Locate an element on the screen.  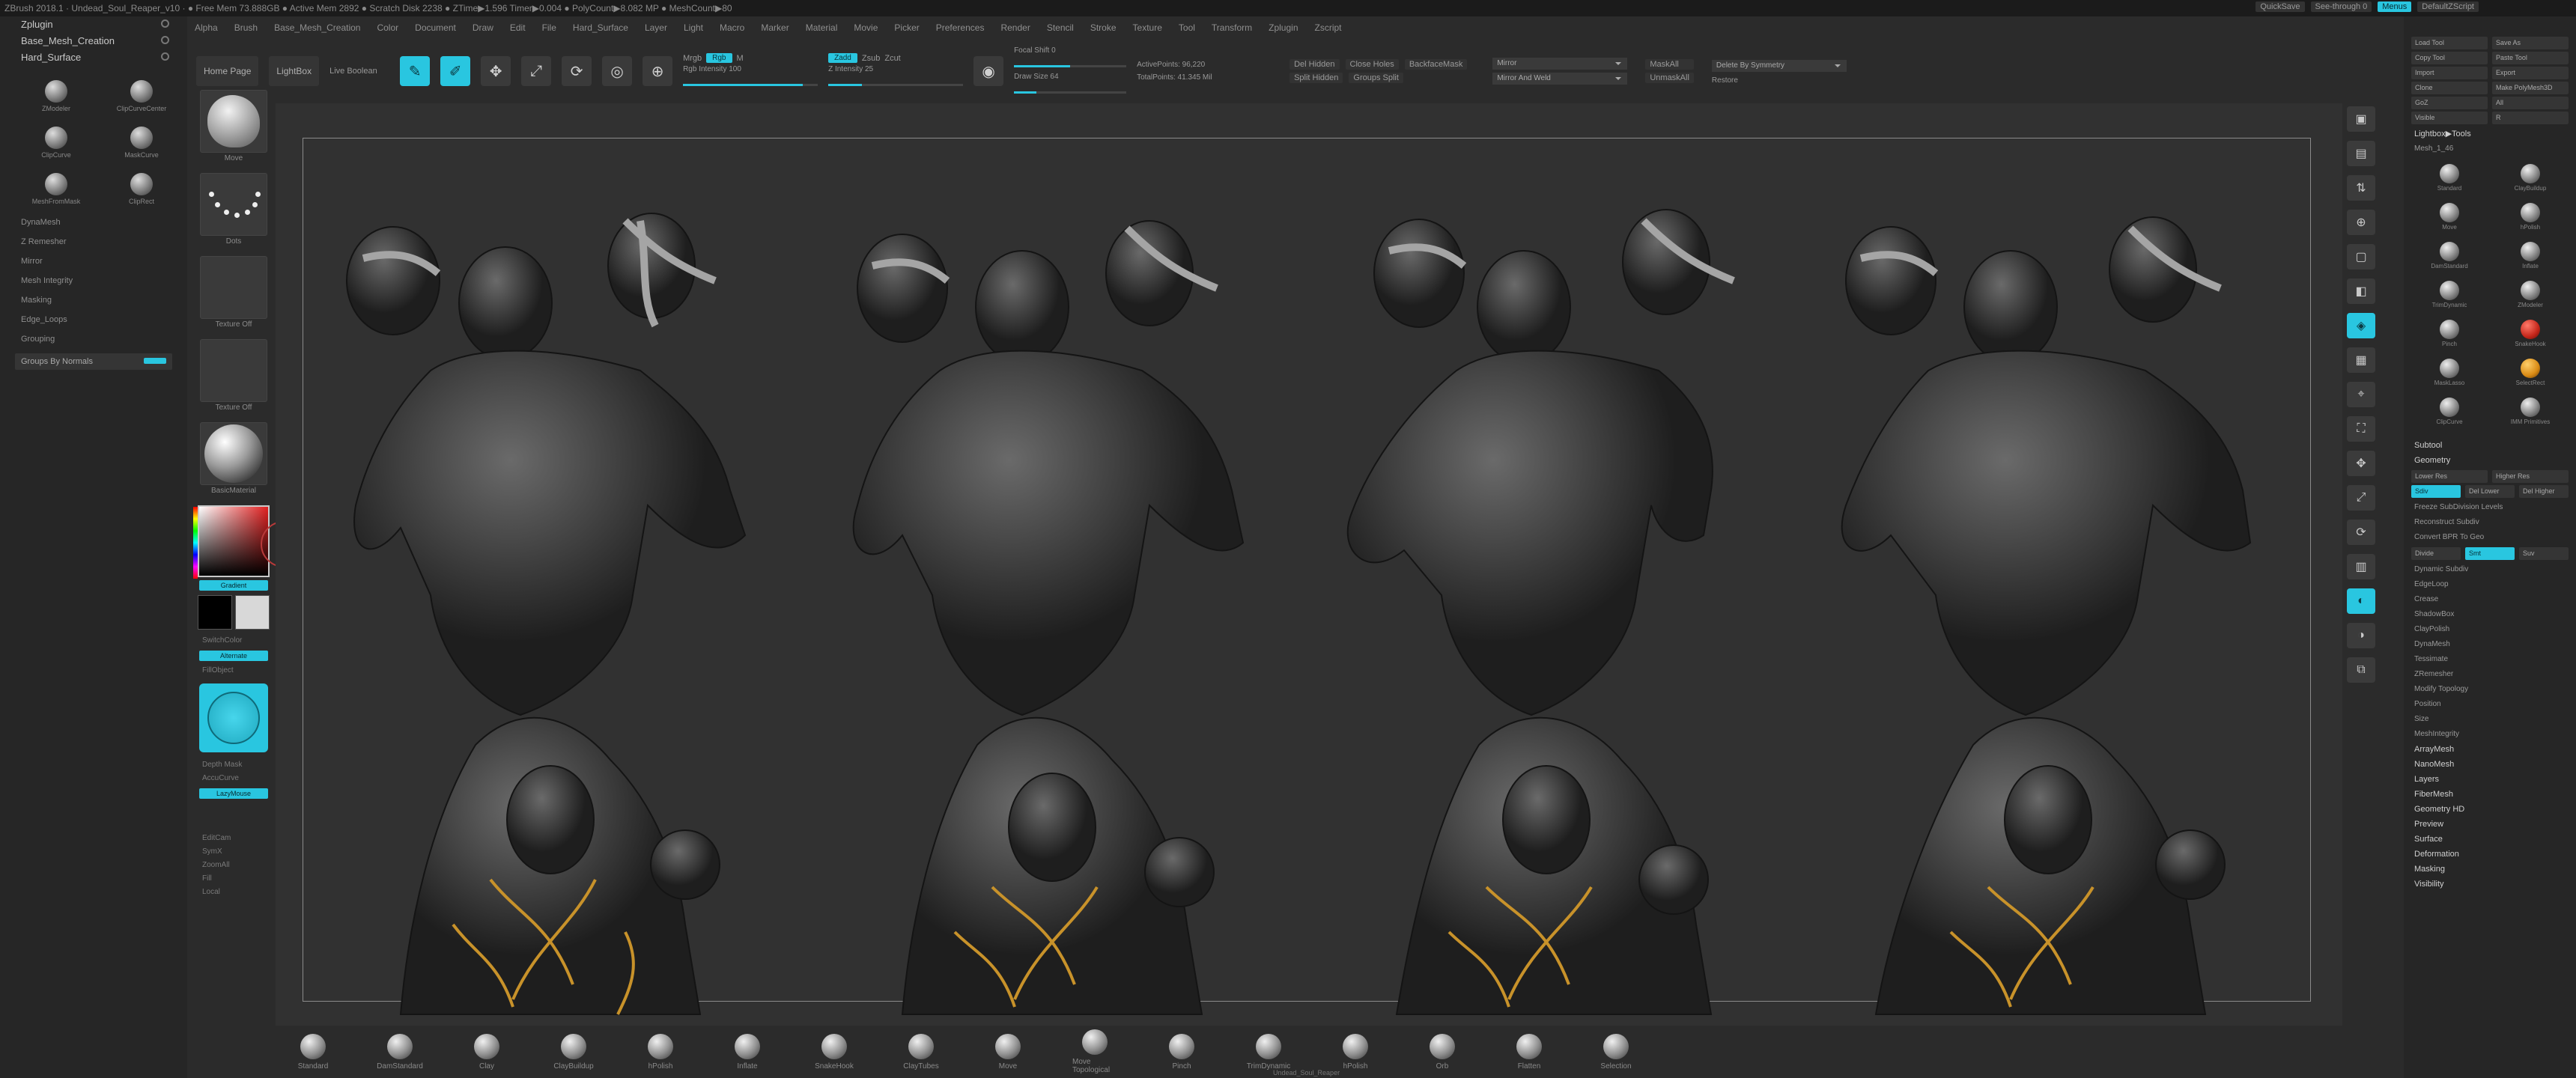
quicksave-button: QuickSave is located at coordinates (2280, 6).